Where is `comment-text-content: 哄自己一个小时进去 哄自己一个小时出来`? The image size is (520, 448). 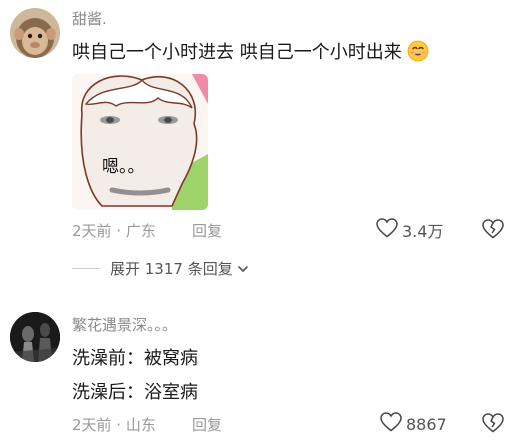
comment-text-content: 哄自己一个小时进去 哄自己一个小时出来 is located at coordinates (237, 52).